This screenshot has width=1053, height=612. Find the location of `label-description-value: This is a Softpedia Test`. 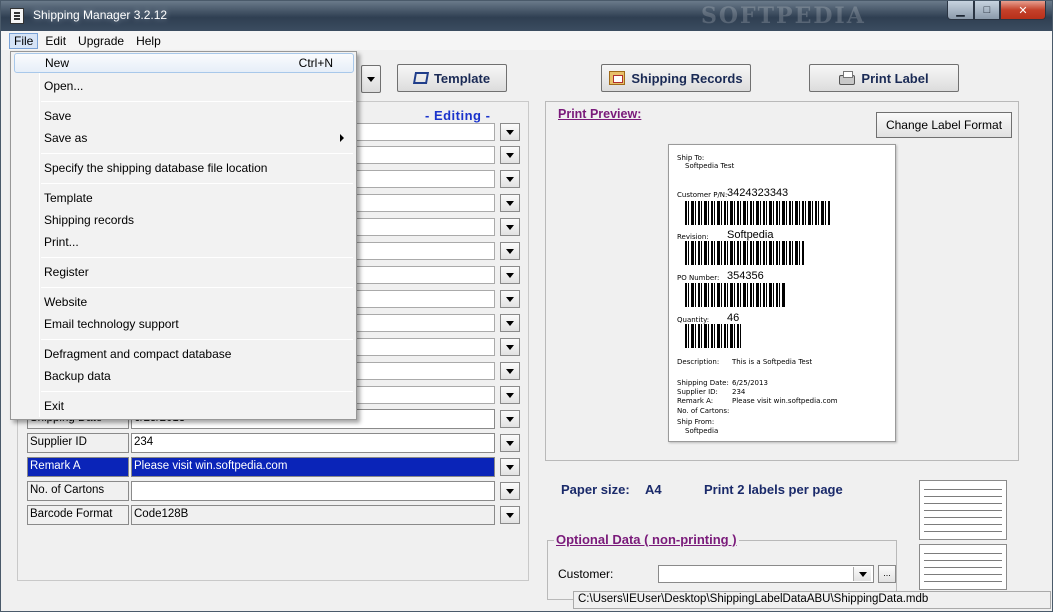

label-description-value: This is a Softpedia Test is located at coordinates (772, 362).